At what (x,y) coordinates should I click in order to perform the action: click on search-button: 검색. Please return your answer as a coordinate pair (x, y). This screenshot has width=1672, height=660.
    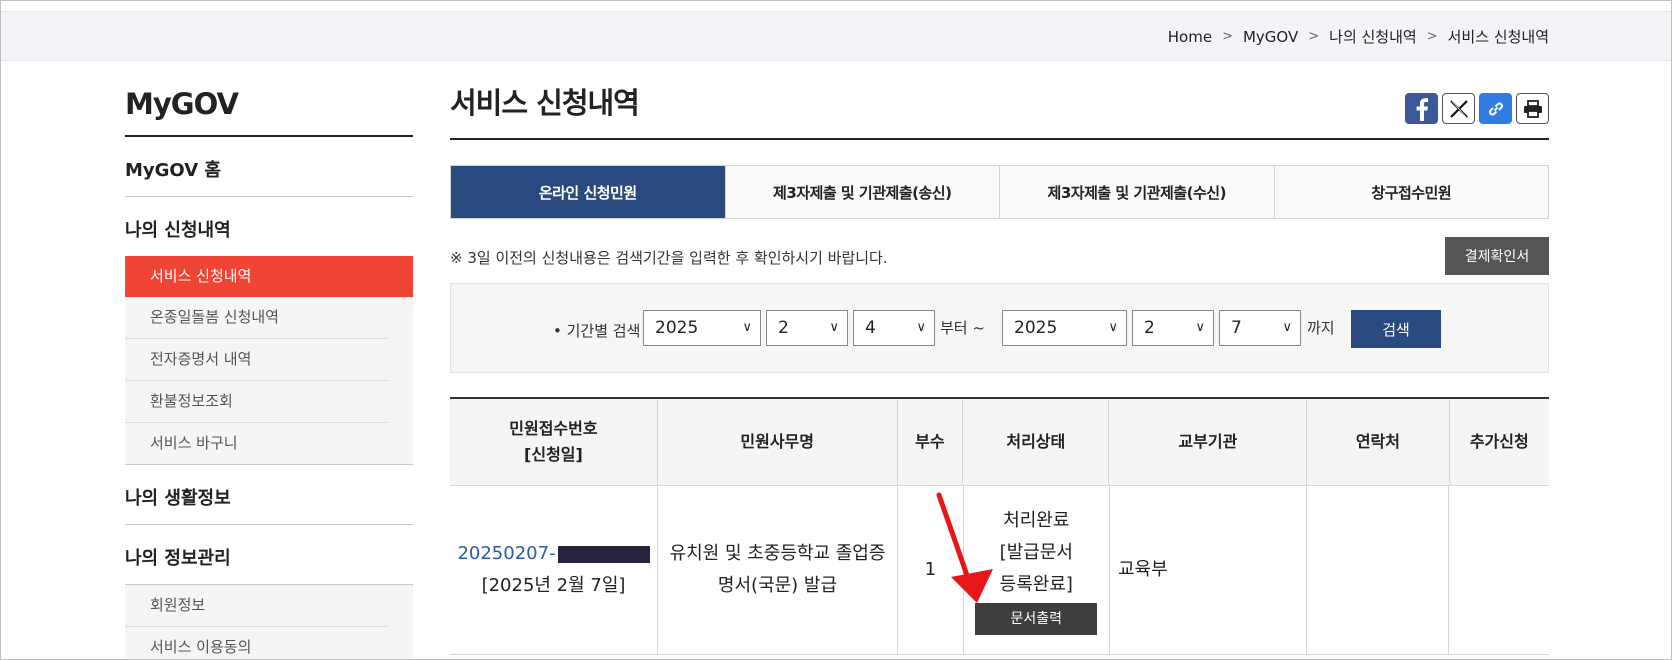
    Looking at the image, I should click on (1396, 329).